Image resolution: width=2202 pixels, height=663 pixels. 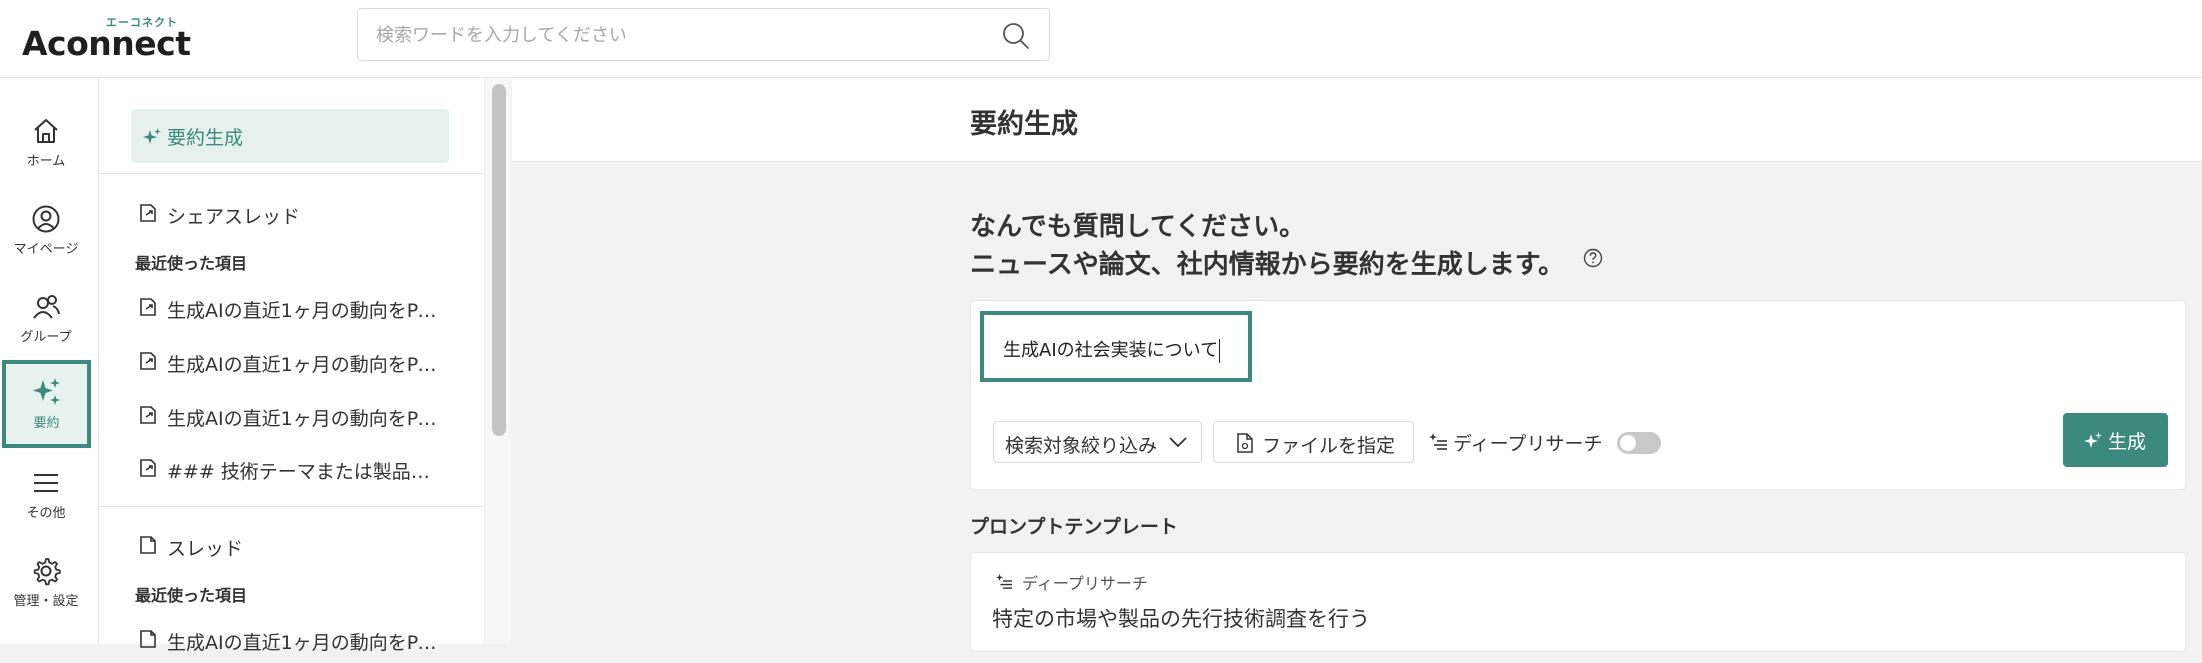 I want to click on file-label: ファイルを指定, so click(x=1329, y=446).